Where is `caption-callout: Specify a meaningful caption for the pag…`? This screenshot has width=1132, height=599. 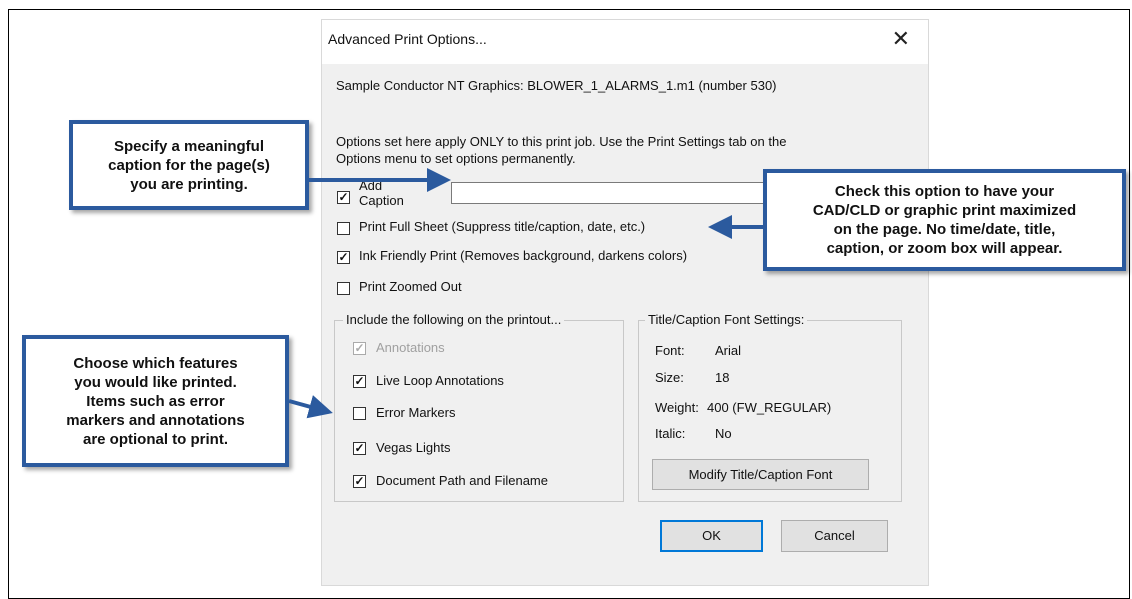
caption-callout: Specify a meaningful caption for the pag… is located at coordinates (189, 165).